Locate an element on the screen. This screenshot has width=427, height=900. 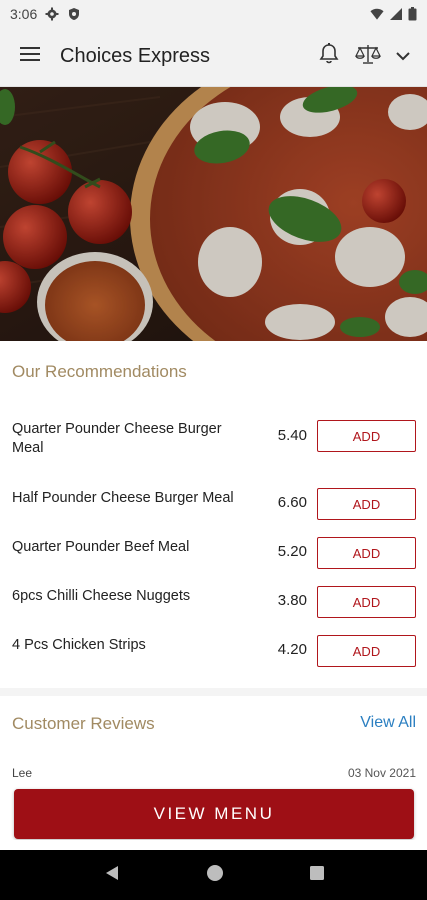
app-bar: Choices Express is located at coordinates (213, 57).